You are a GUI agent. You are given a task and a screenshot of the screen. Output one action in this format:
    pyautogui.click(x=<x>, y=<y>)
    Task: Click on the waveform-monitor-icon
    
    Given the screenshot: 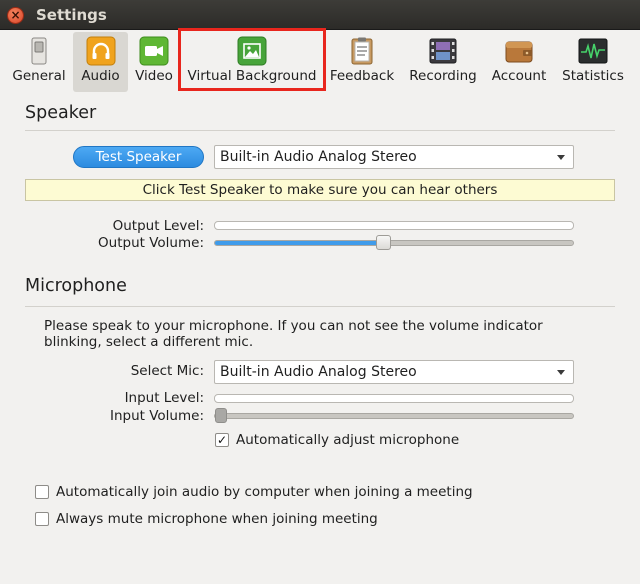 What is the action you would take?
    pyautogui.click(x=593, y=51)
    